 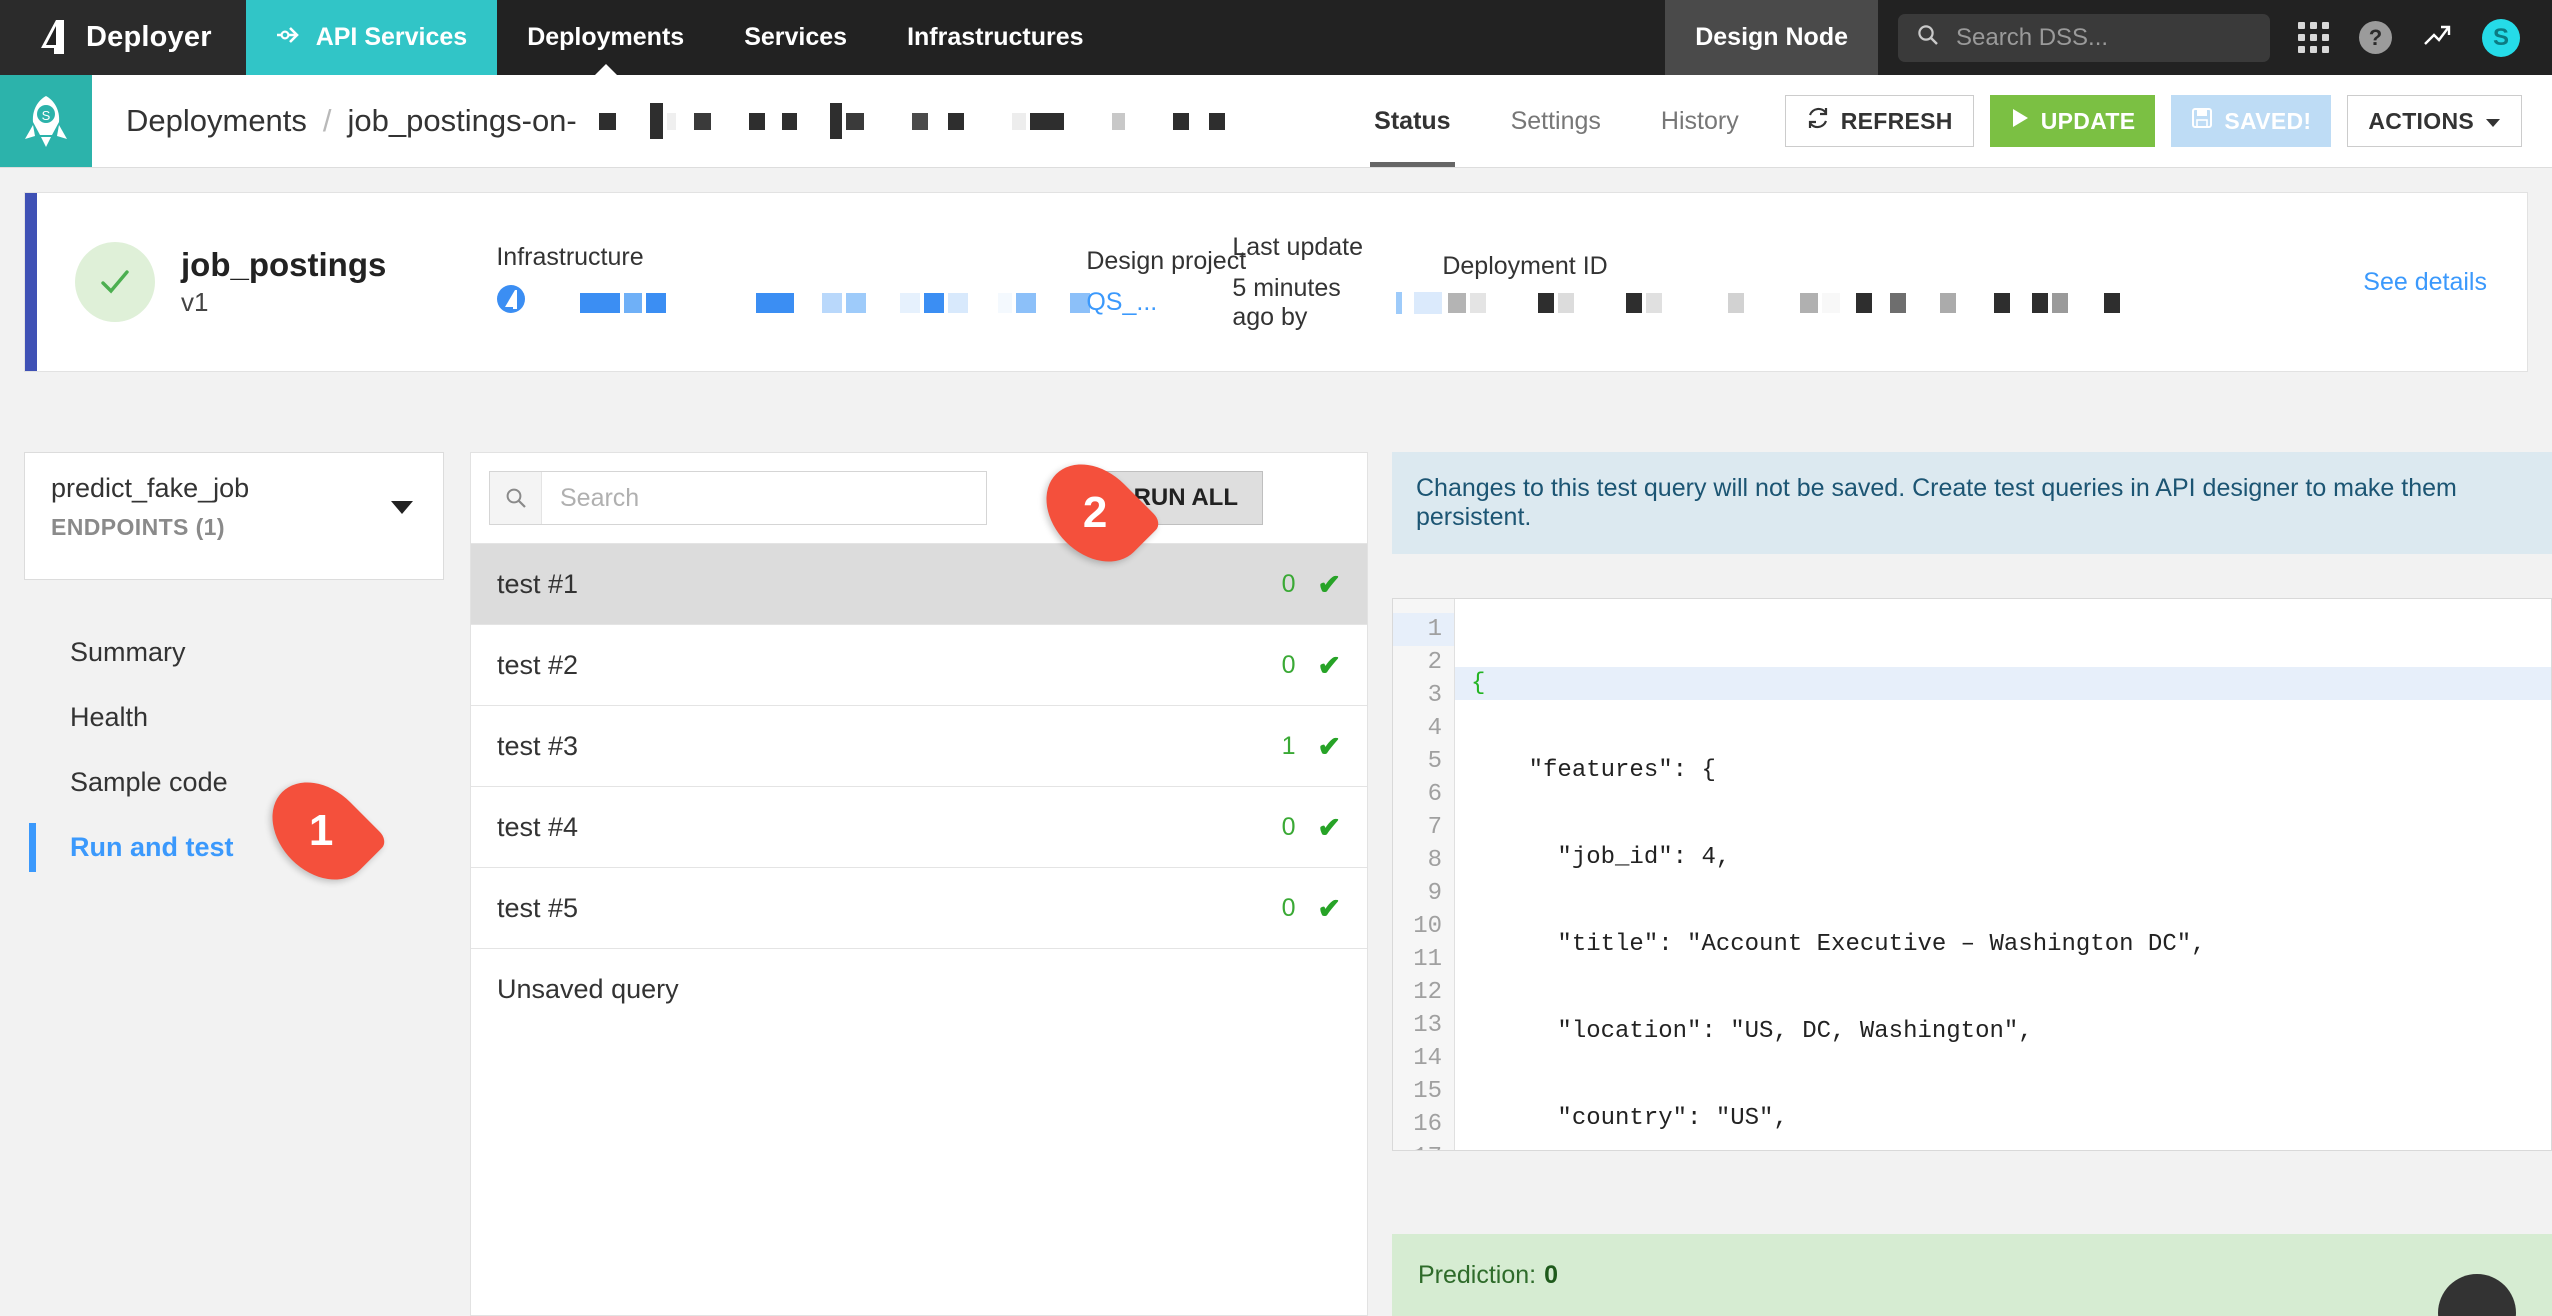 What do you see at coordinates (1434, 761) in the screenshot?
I see `line-number: 5` at bounding box center [1434, 761].